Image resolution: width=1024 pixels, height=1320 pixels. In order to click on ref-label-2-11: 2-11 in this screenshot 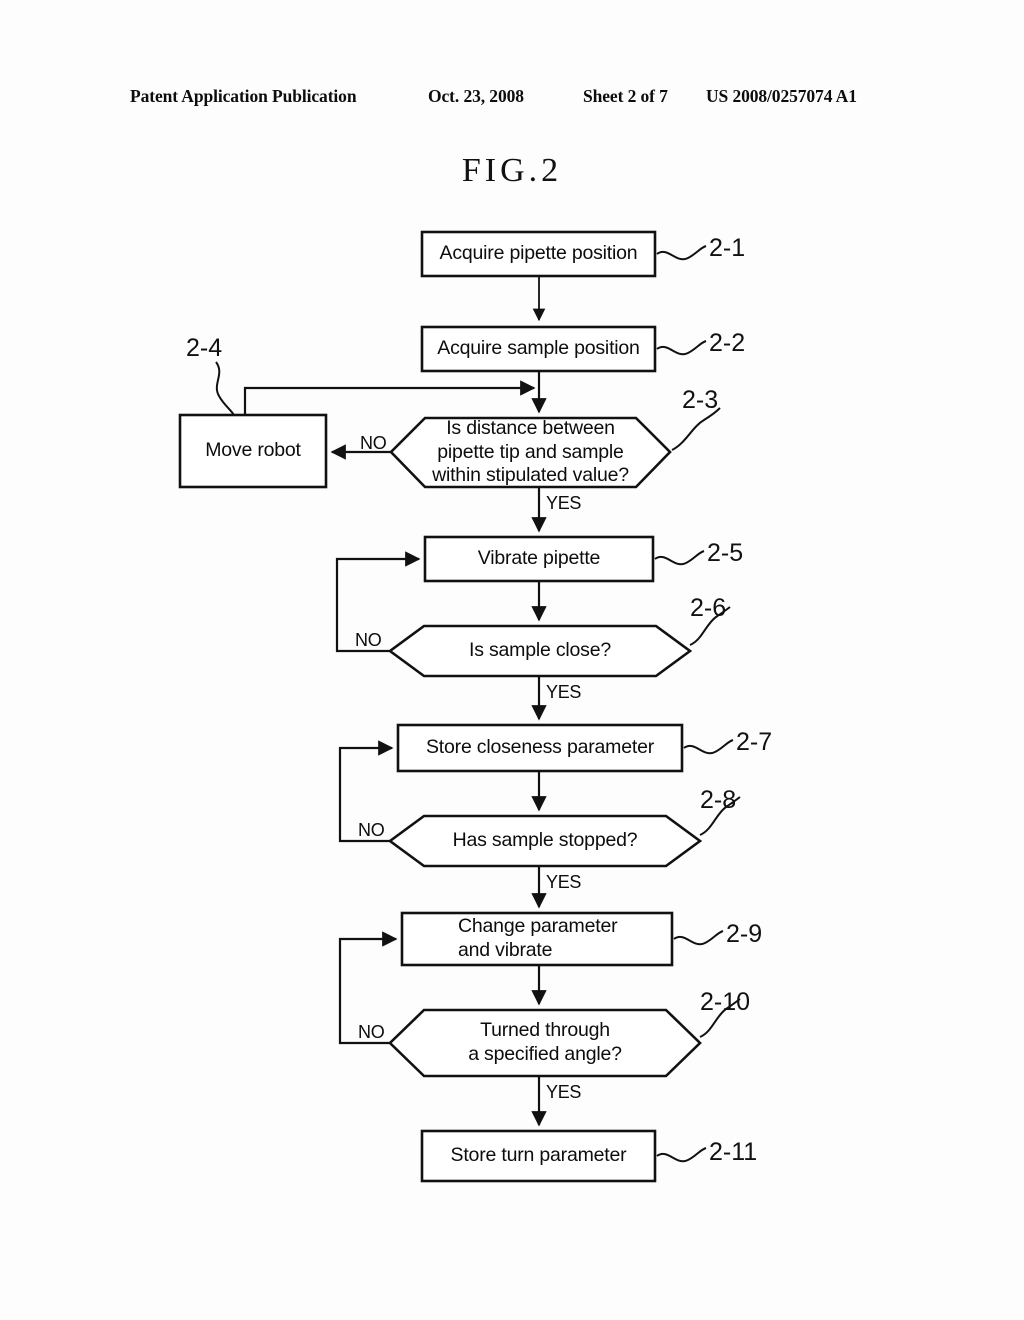, I will do `click(733, 1152)`.